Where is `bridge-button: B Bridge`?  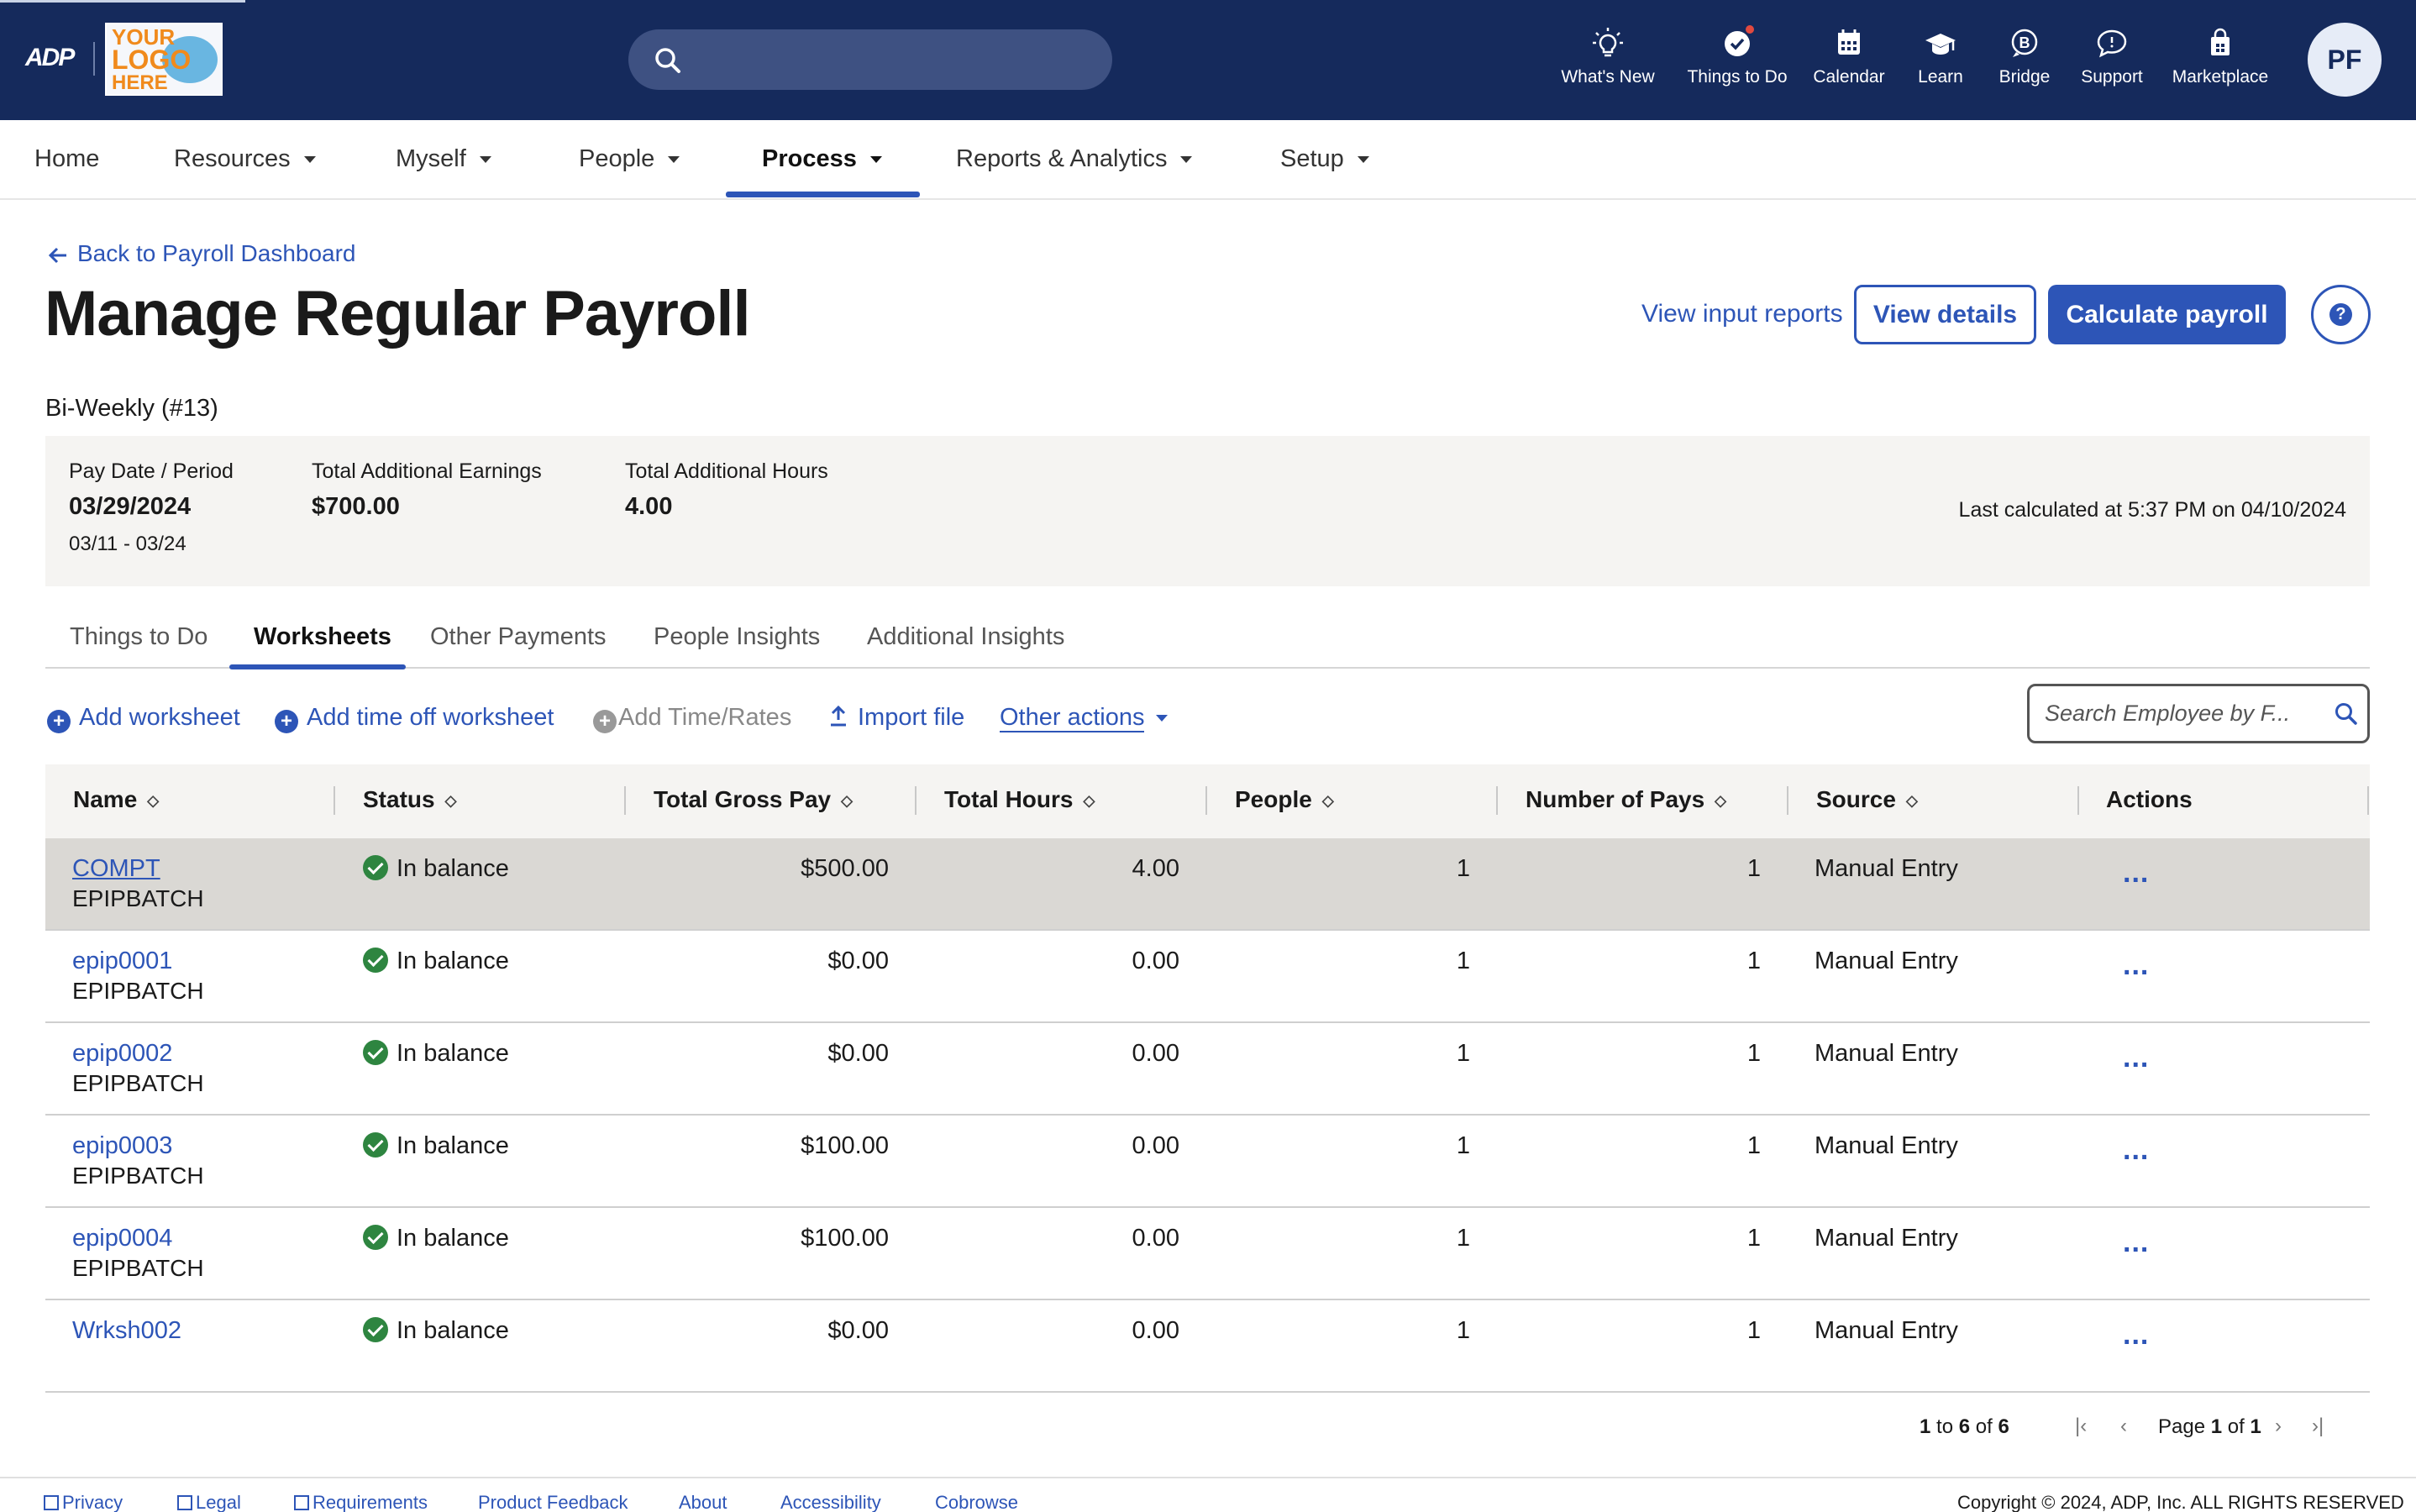 bridge-button: B Bridge is located at coordinates (2024, 63).